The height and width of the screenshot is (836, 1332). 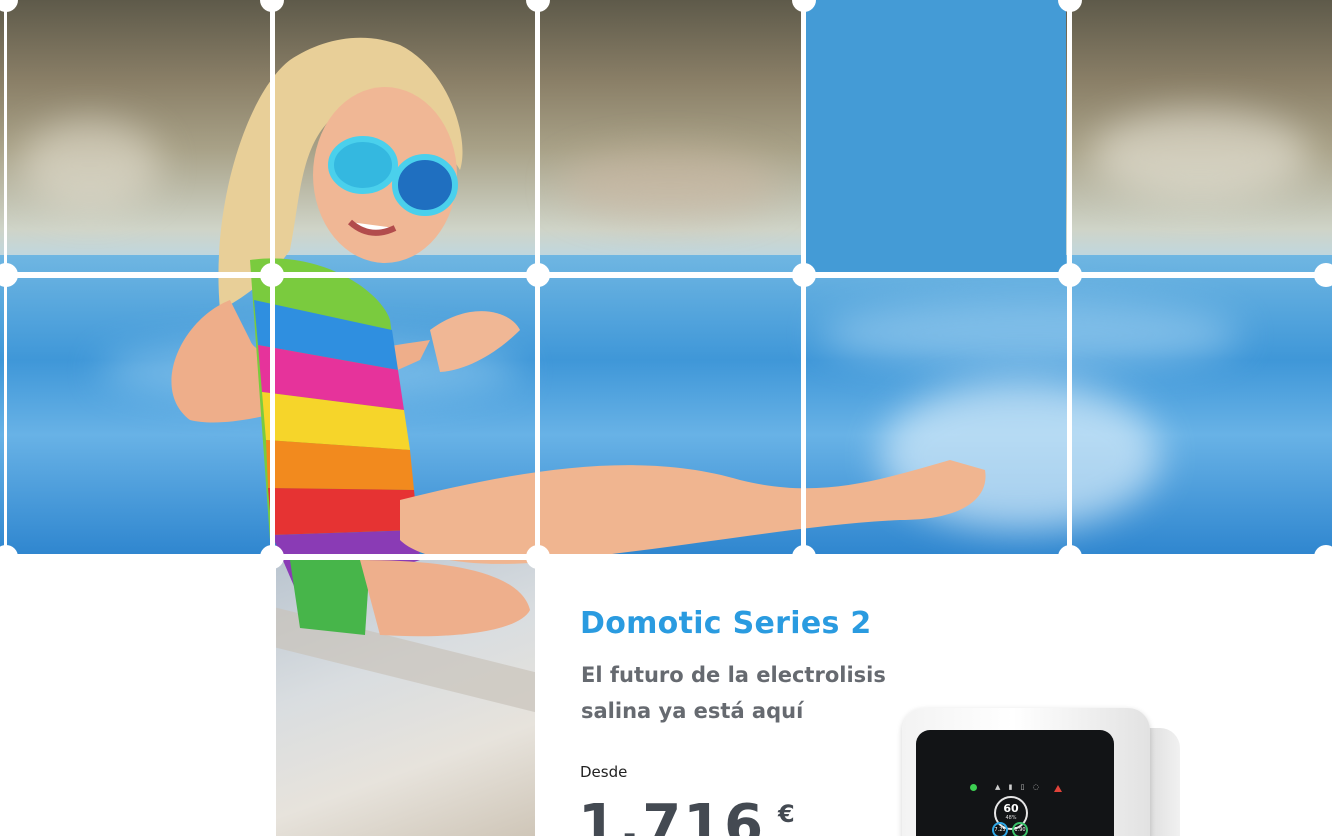 I want to click on product-title: Domotic Series 2, so click(x=726, y=623).